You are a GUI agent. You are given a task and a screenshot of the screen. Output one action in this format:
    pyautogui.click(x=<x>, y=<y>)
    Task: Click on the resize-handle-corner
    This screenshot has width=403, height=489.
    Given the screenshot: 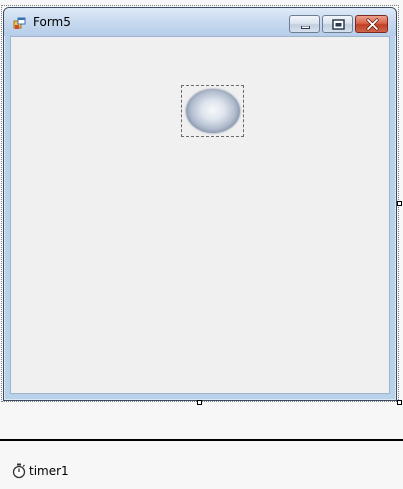 What is the action you would take?
    pyautogui.click(x=399, y=402)
    